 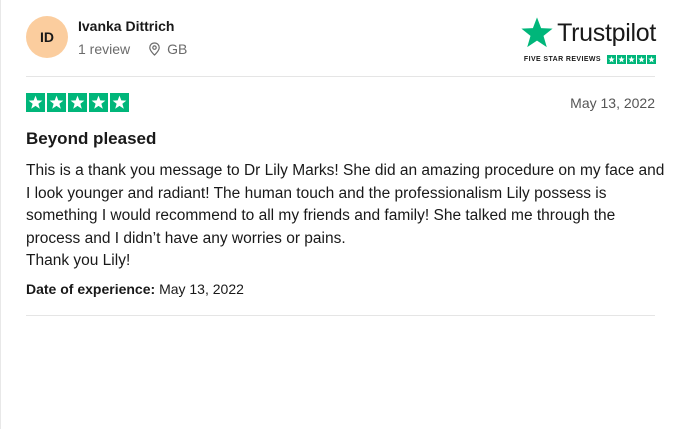 I want to click on experience-date: May 13, 2022, so click(x=201, y=289).